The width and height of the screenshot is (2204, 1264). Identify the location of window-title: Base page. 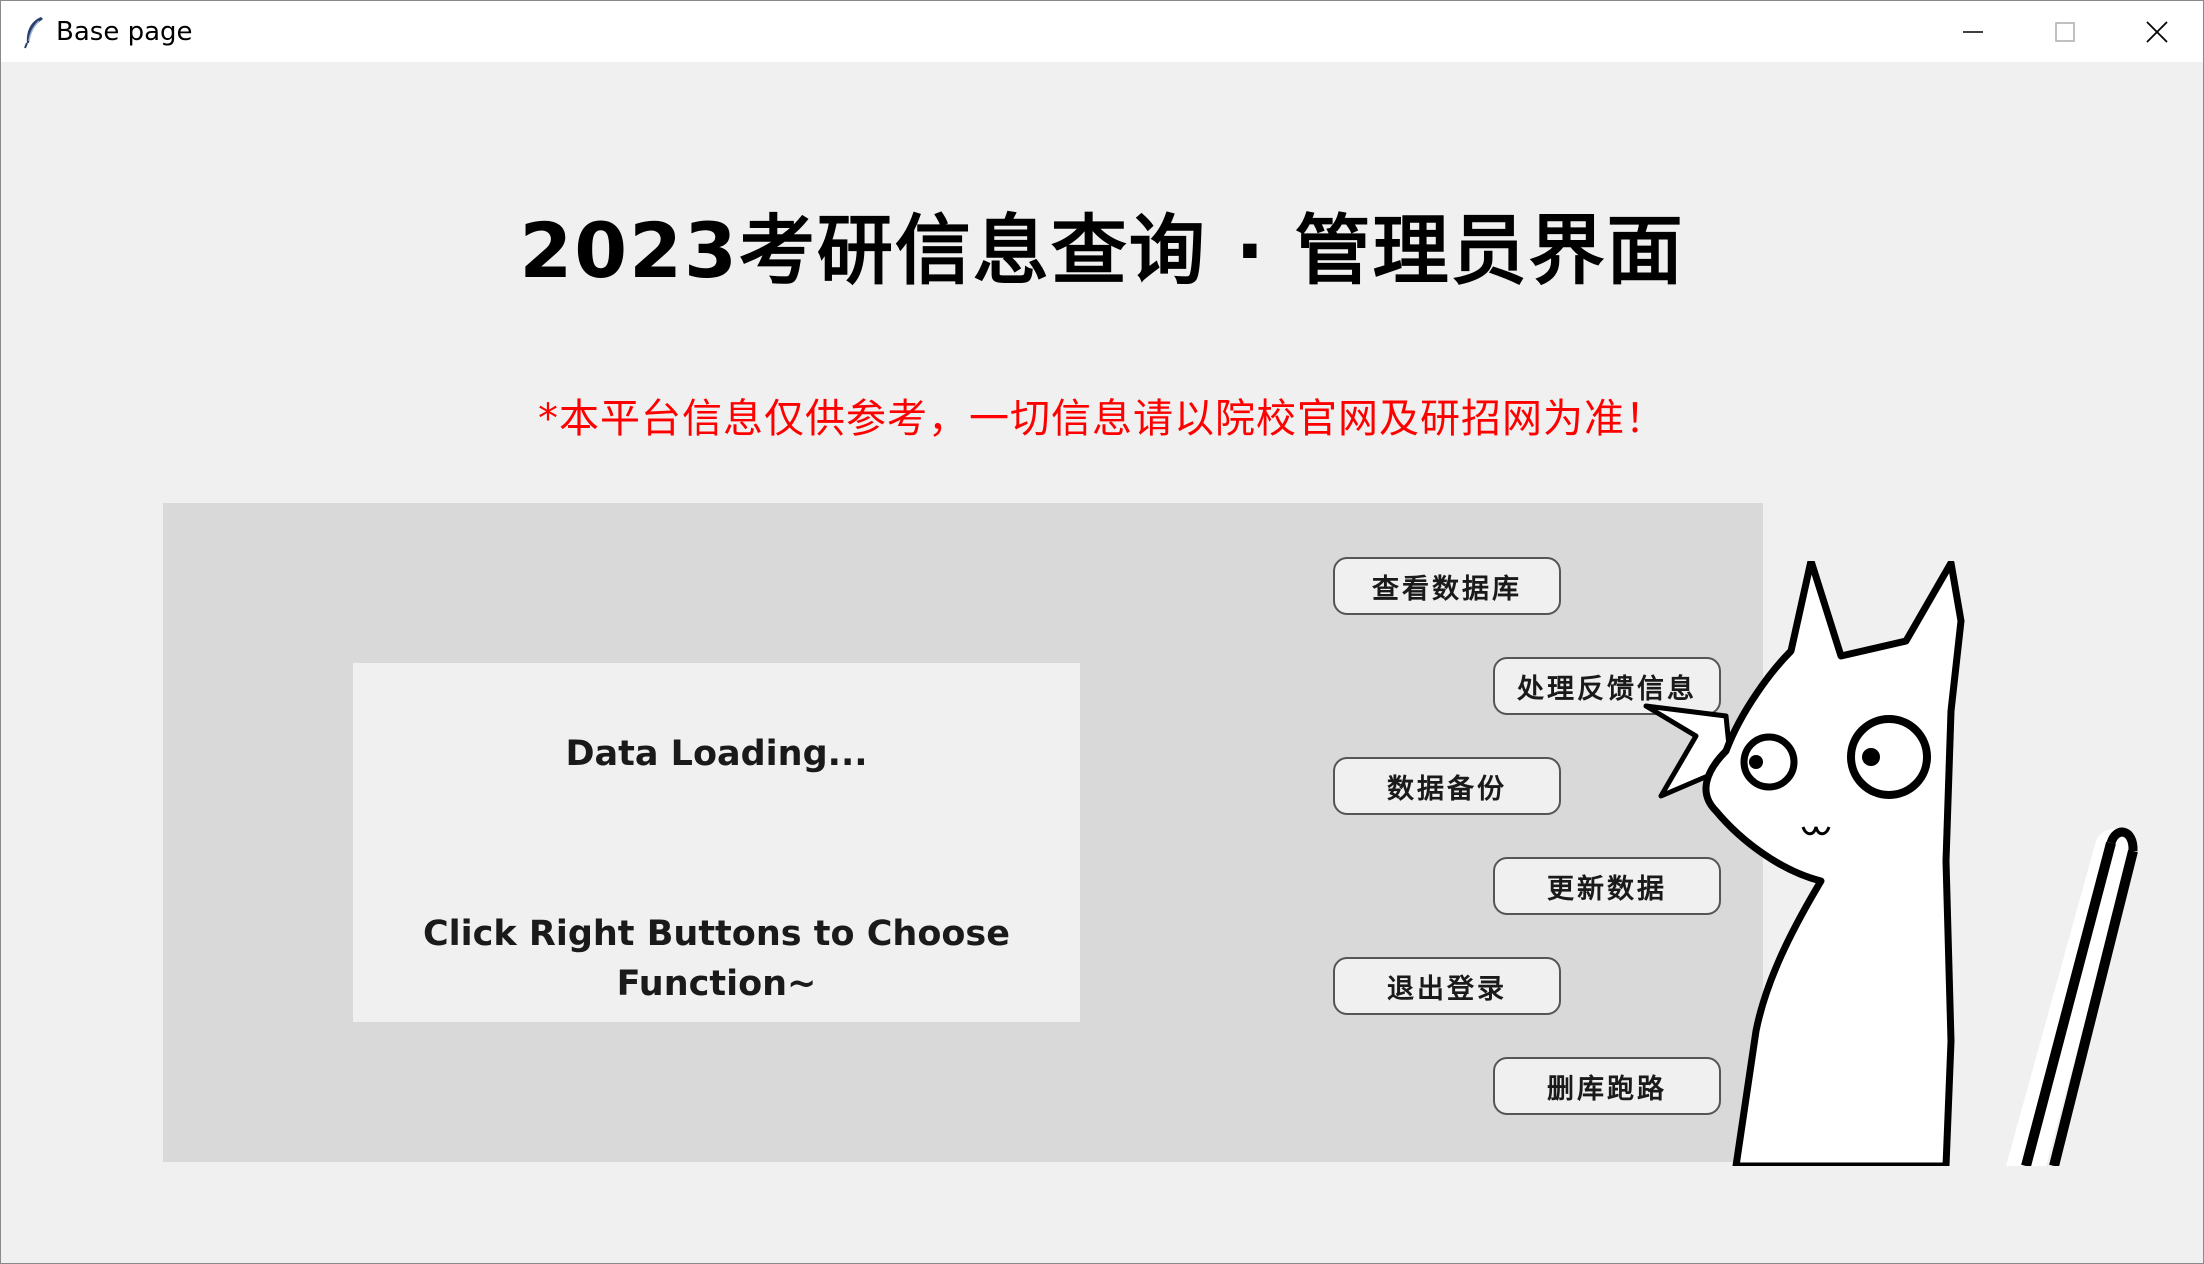
(124, 32).